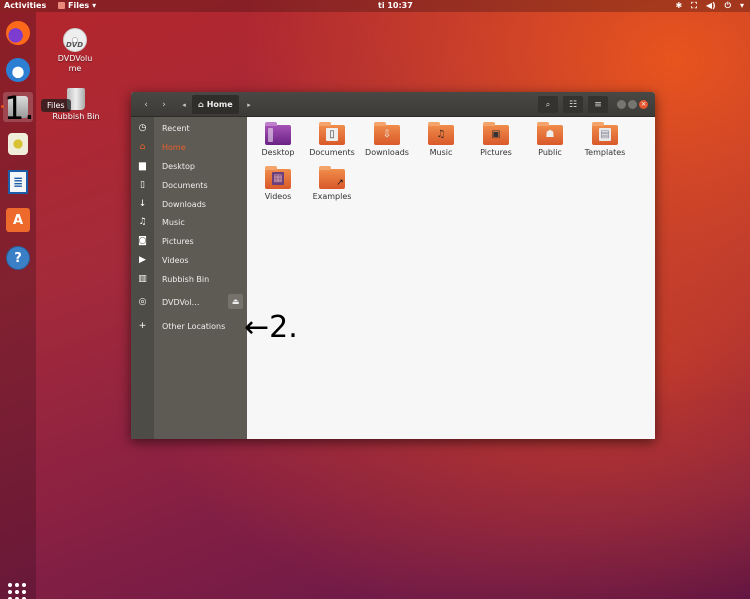 The width and height of the screenshot is (750, 599). Describe the element at coordinates (146, 104) in the screenshot. I see `back-button: ‹` at that location.